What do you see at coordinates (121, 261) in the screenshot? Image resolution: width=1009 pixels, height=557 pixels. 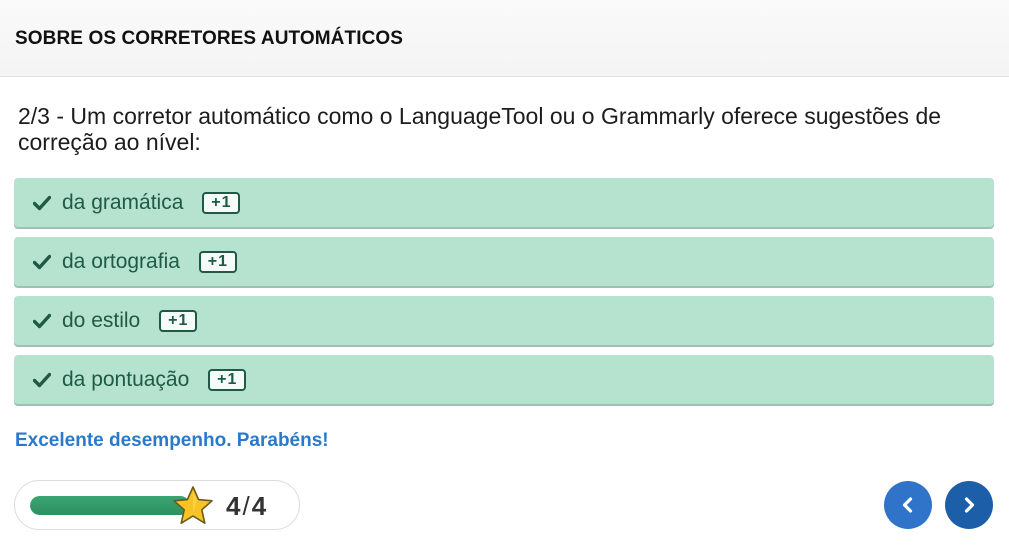 I see `answer-label: da ortografia` at bounding box center [121, 261].